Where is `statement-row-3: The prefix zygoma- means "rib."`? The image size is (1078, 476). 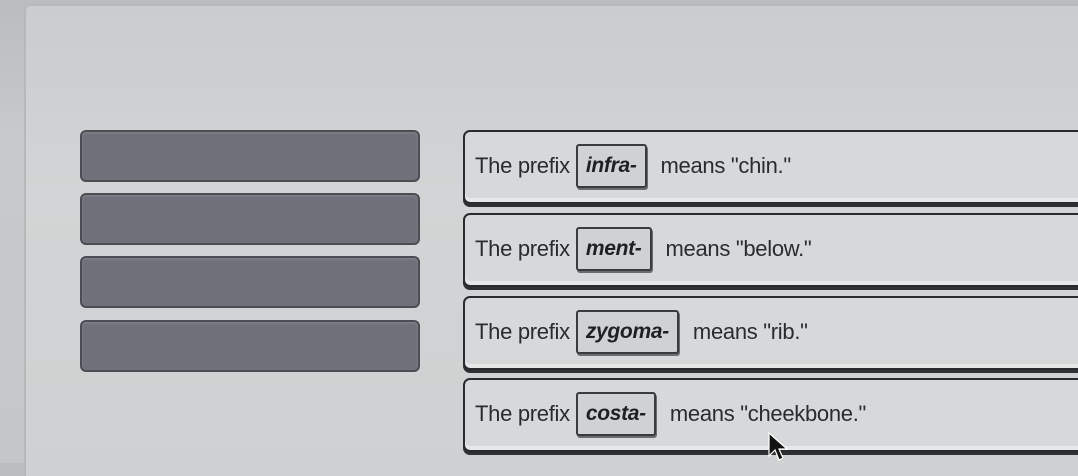
statement-row-3: The prefix zygoma- means "rib." is located at coordinates (770, 333).